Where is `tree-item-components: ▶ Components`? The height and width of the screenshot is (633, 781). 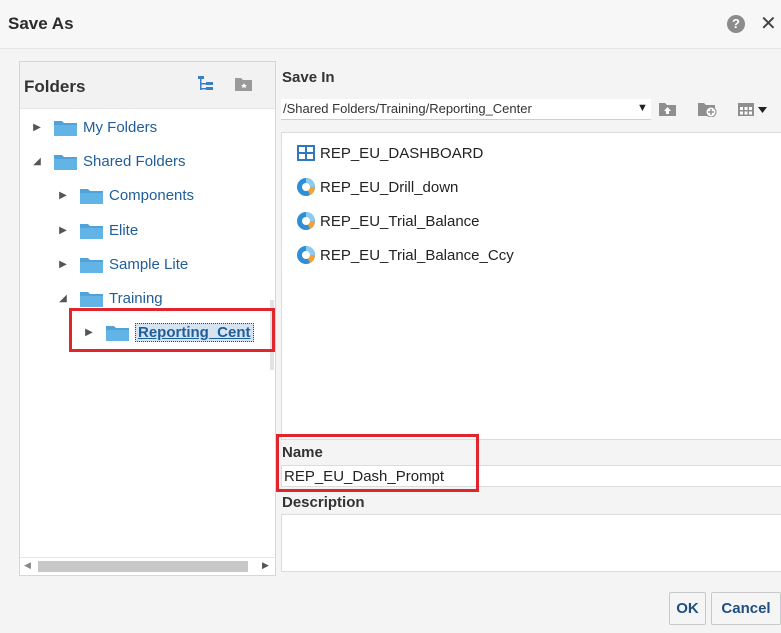
tree-item-components: ▶ Components is located at coordinates (125, 195).